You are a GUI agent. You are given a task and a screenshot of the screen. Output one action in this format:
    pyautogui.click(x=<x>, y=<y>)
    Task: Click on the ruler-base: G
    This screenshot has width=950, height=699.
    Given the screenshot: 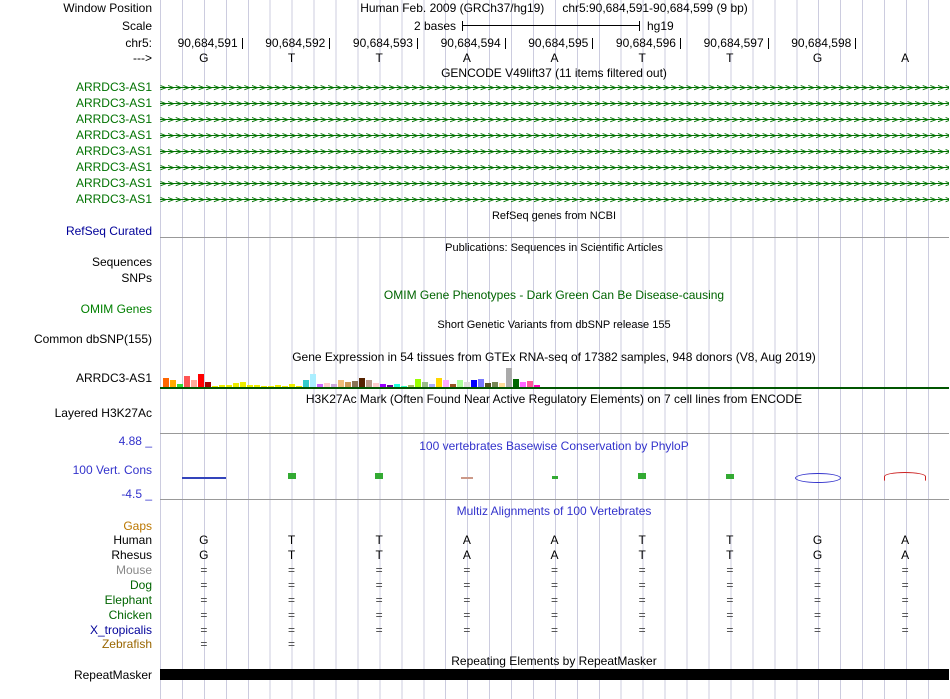 What is the action you would take?
    pyautogui.click(x=817, y=58)
    